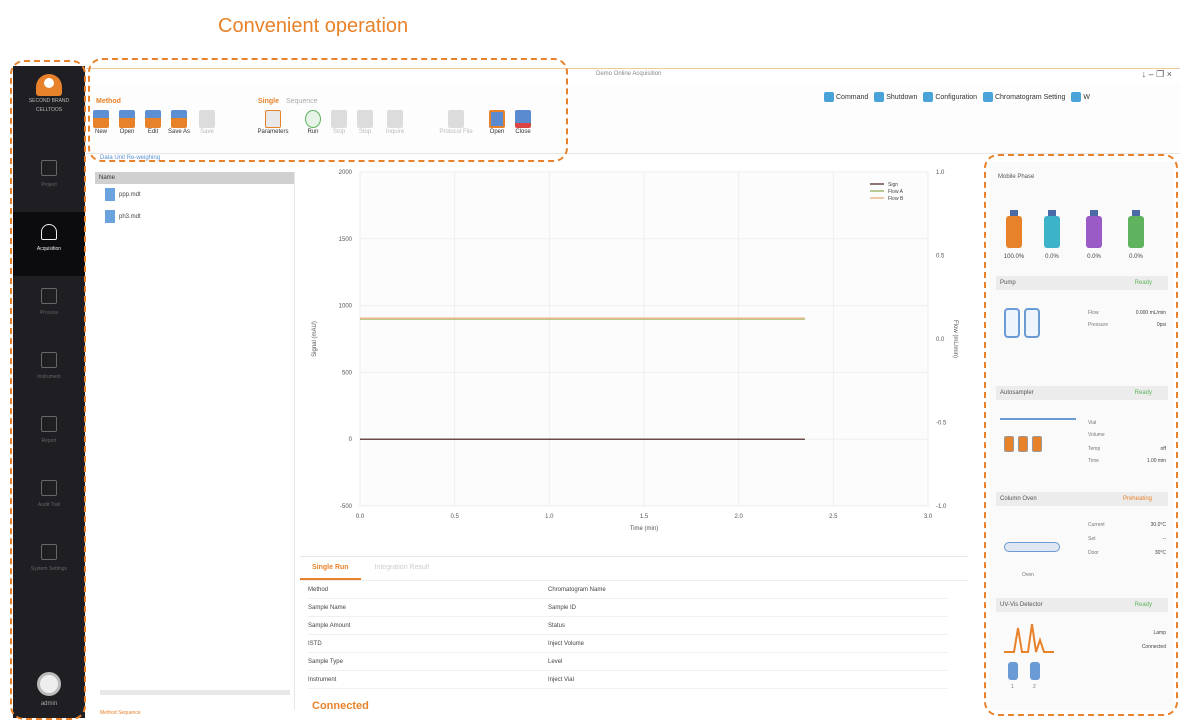 Image resolution: width=1180 pixels, height=721 pixels. Describe the element at coordinates (365, 132) in the screenshot. I see `button-label: Stop` at that location.